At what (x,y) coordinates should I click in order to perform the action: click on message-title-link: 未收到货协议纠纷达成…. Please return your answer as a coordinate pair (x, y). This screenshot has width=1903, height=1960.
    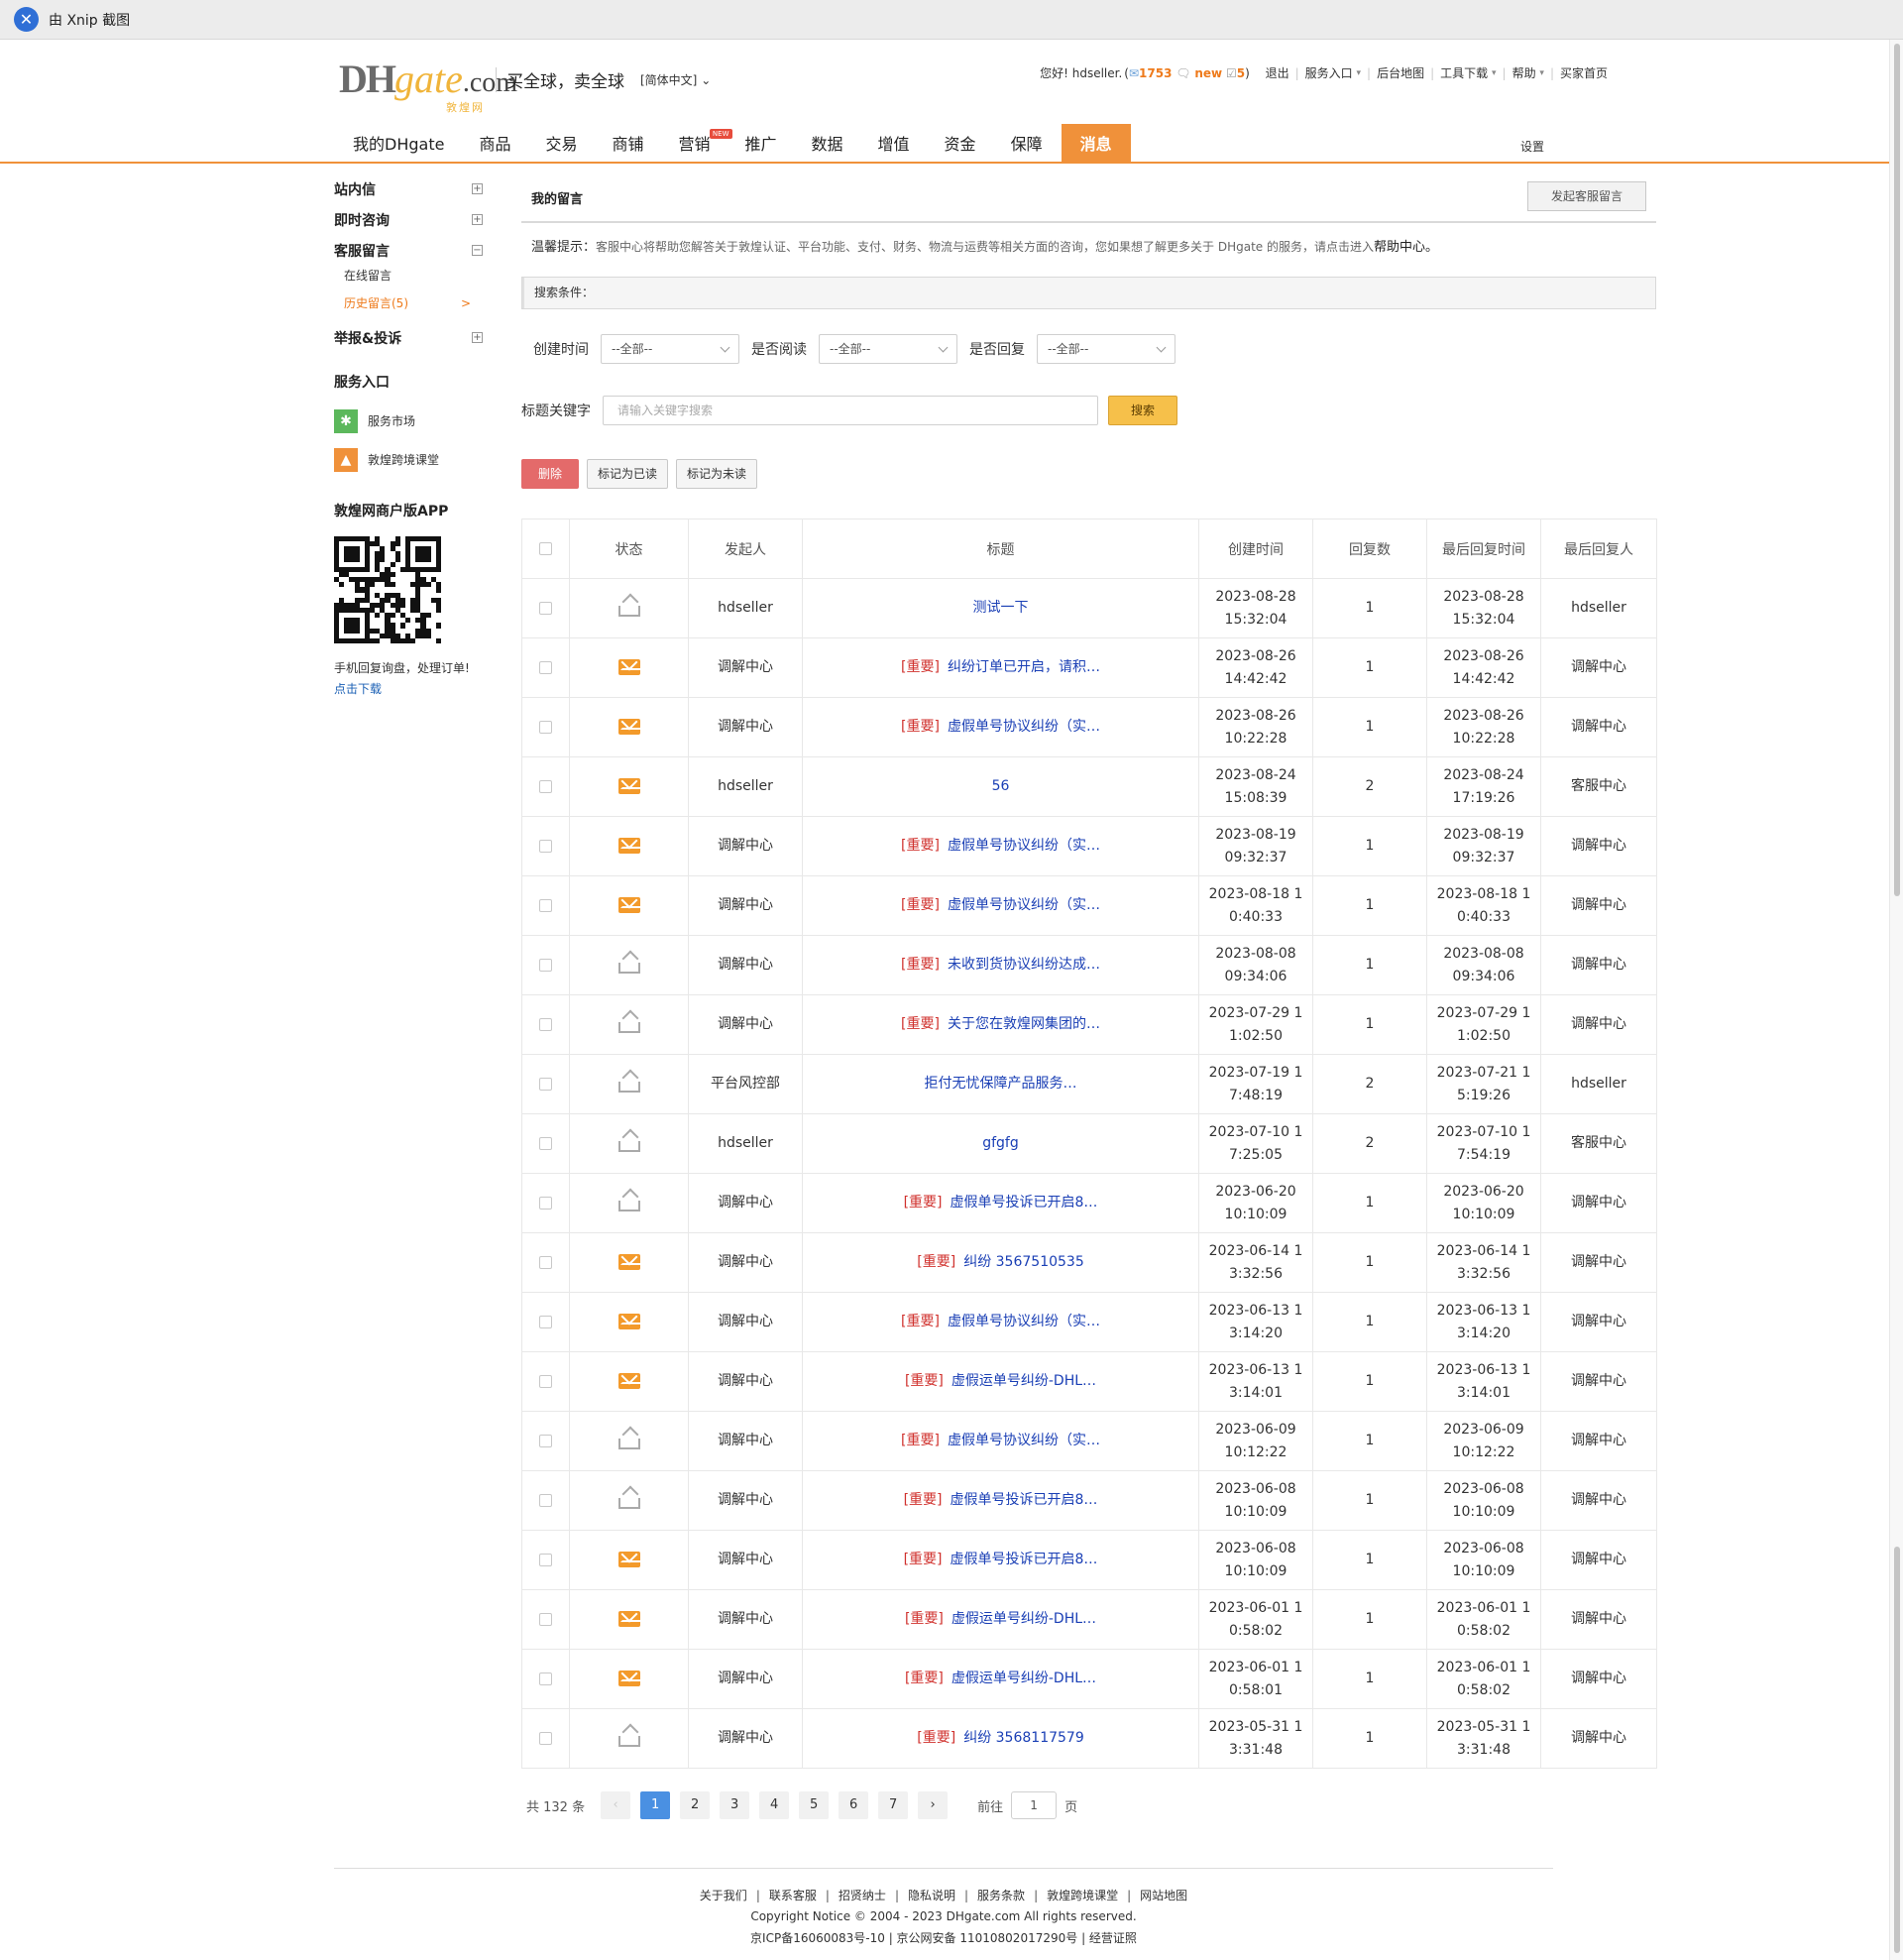
    Looking at the image, I should click on (1024, 965).